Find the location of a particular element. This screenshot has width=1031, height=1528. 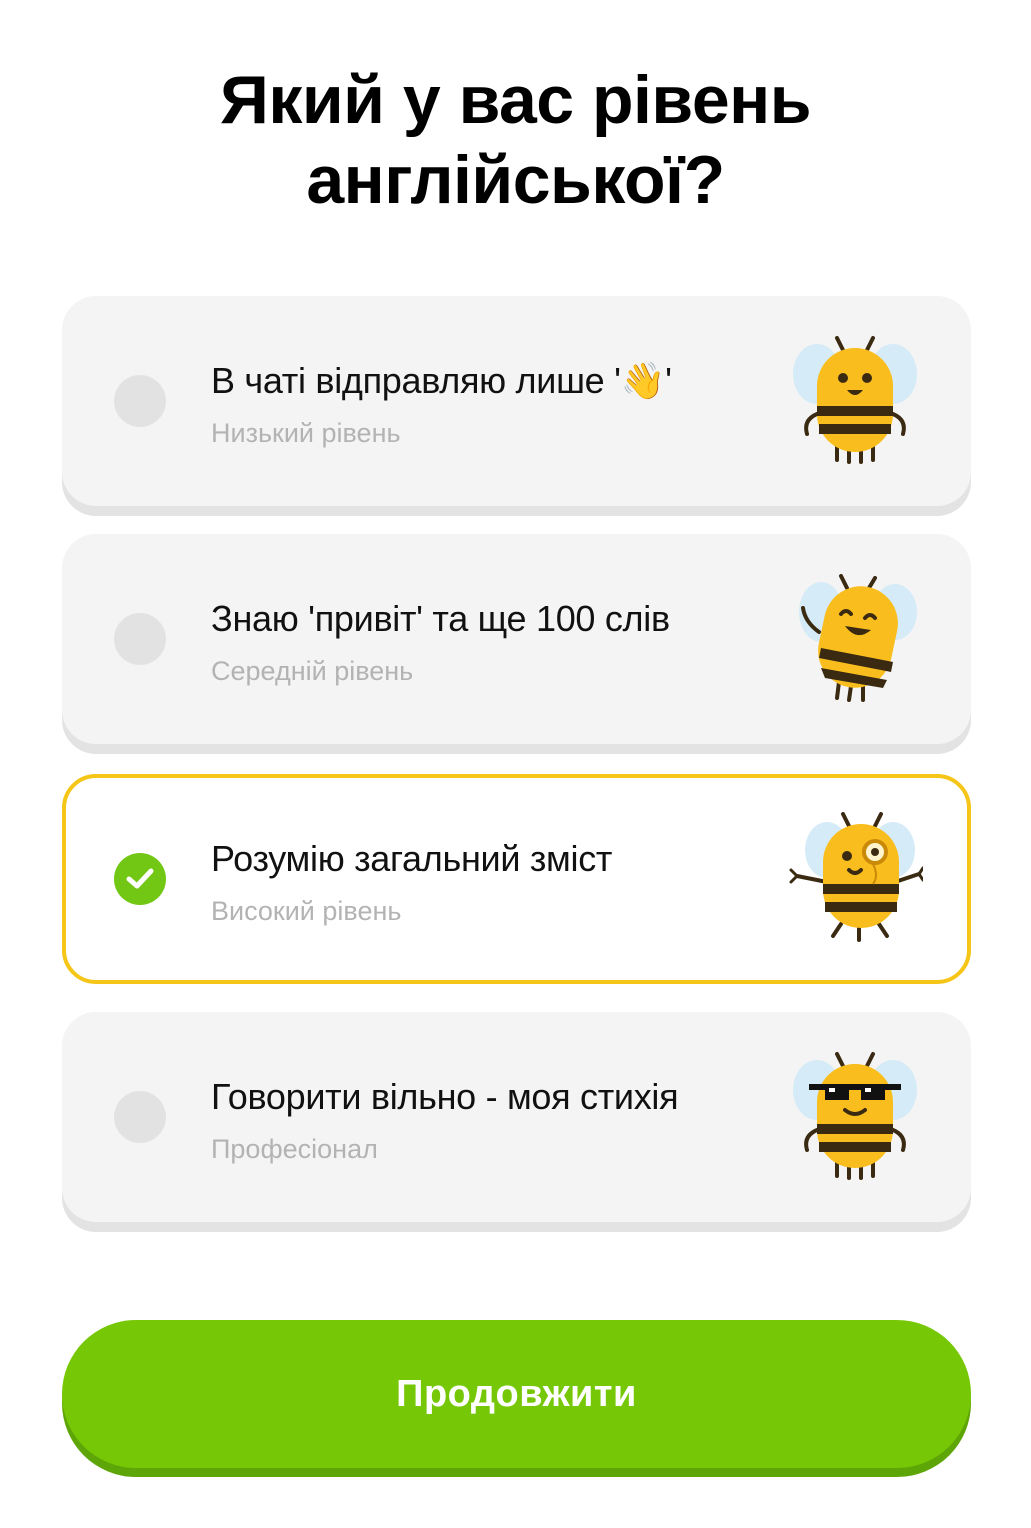

option-subtitle: Професіонал is located at coordinates (294, 1149).